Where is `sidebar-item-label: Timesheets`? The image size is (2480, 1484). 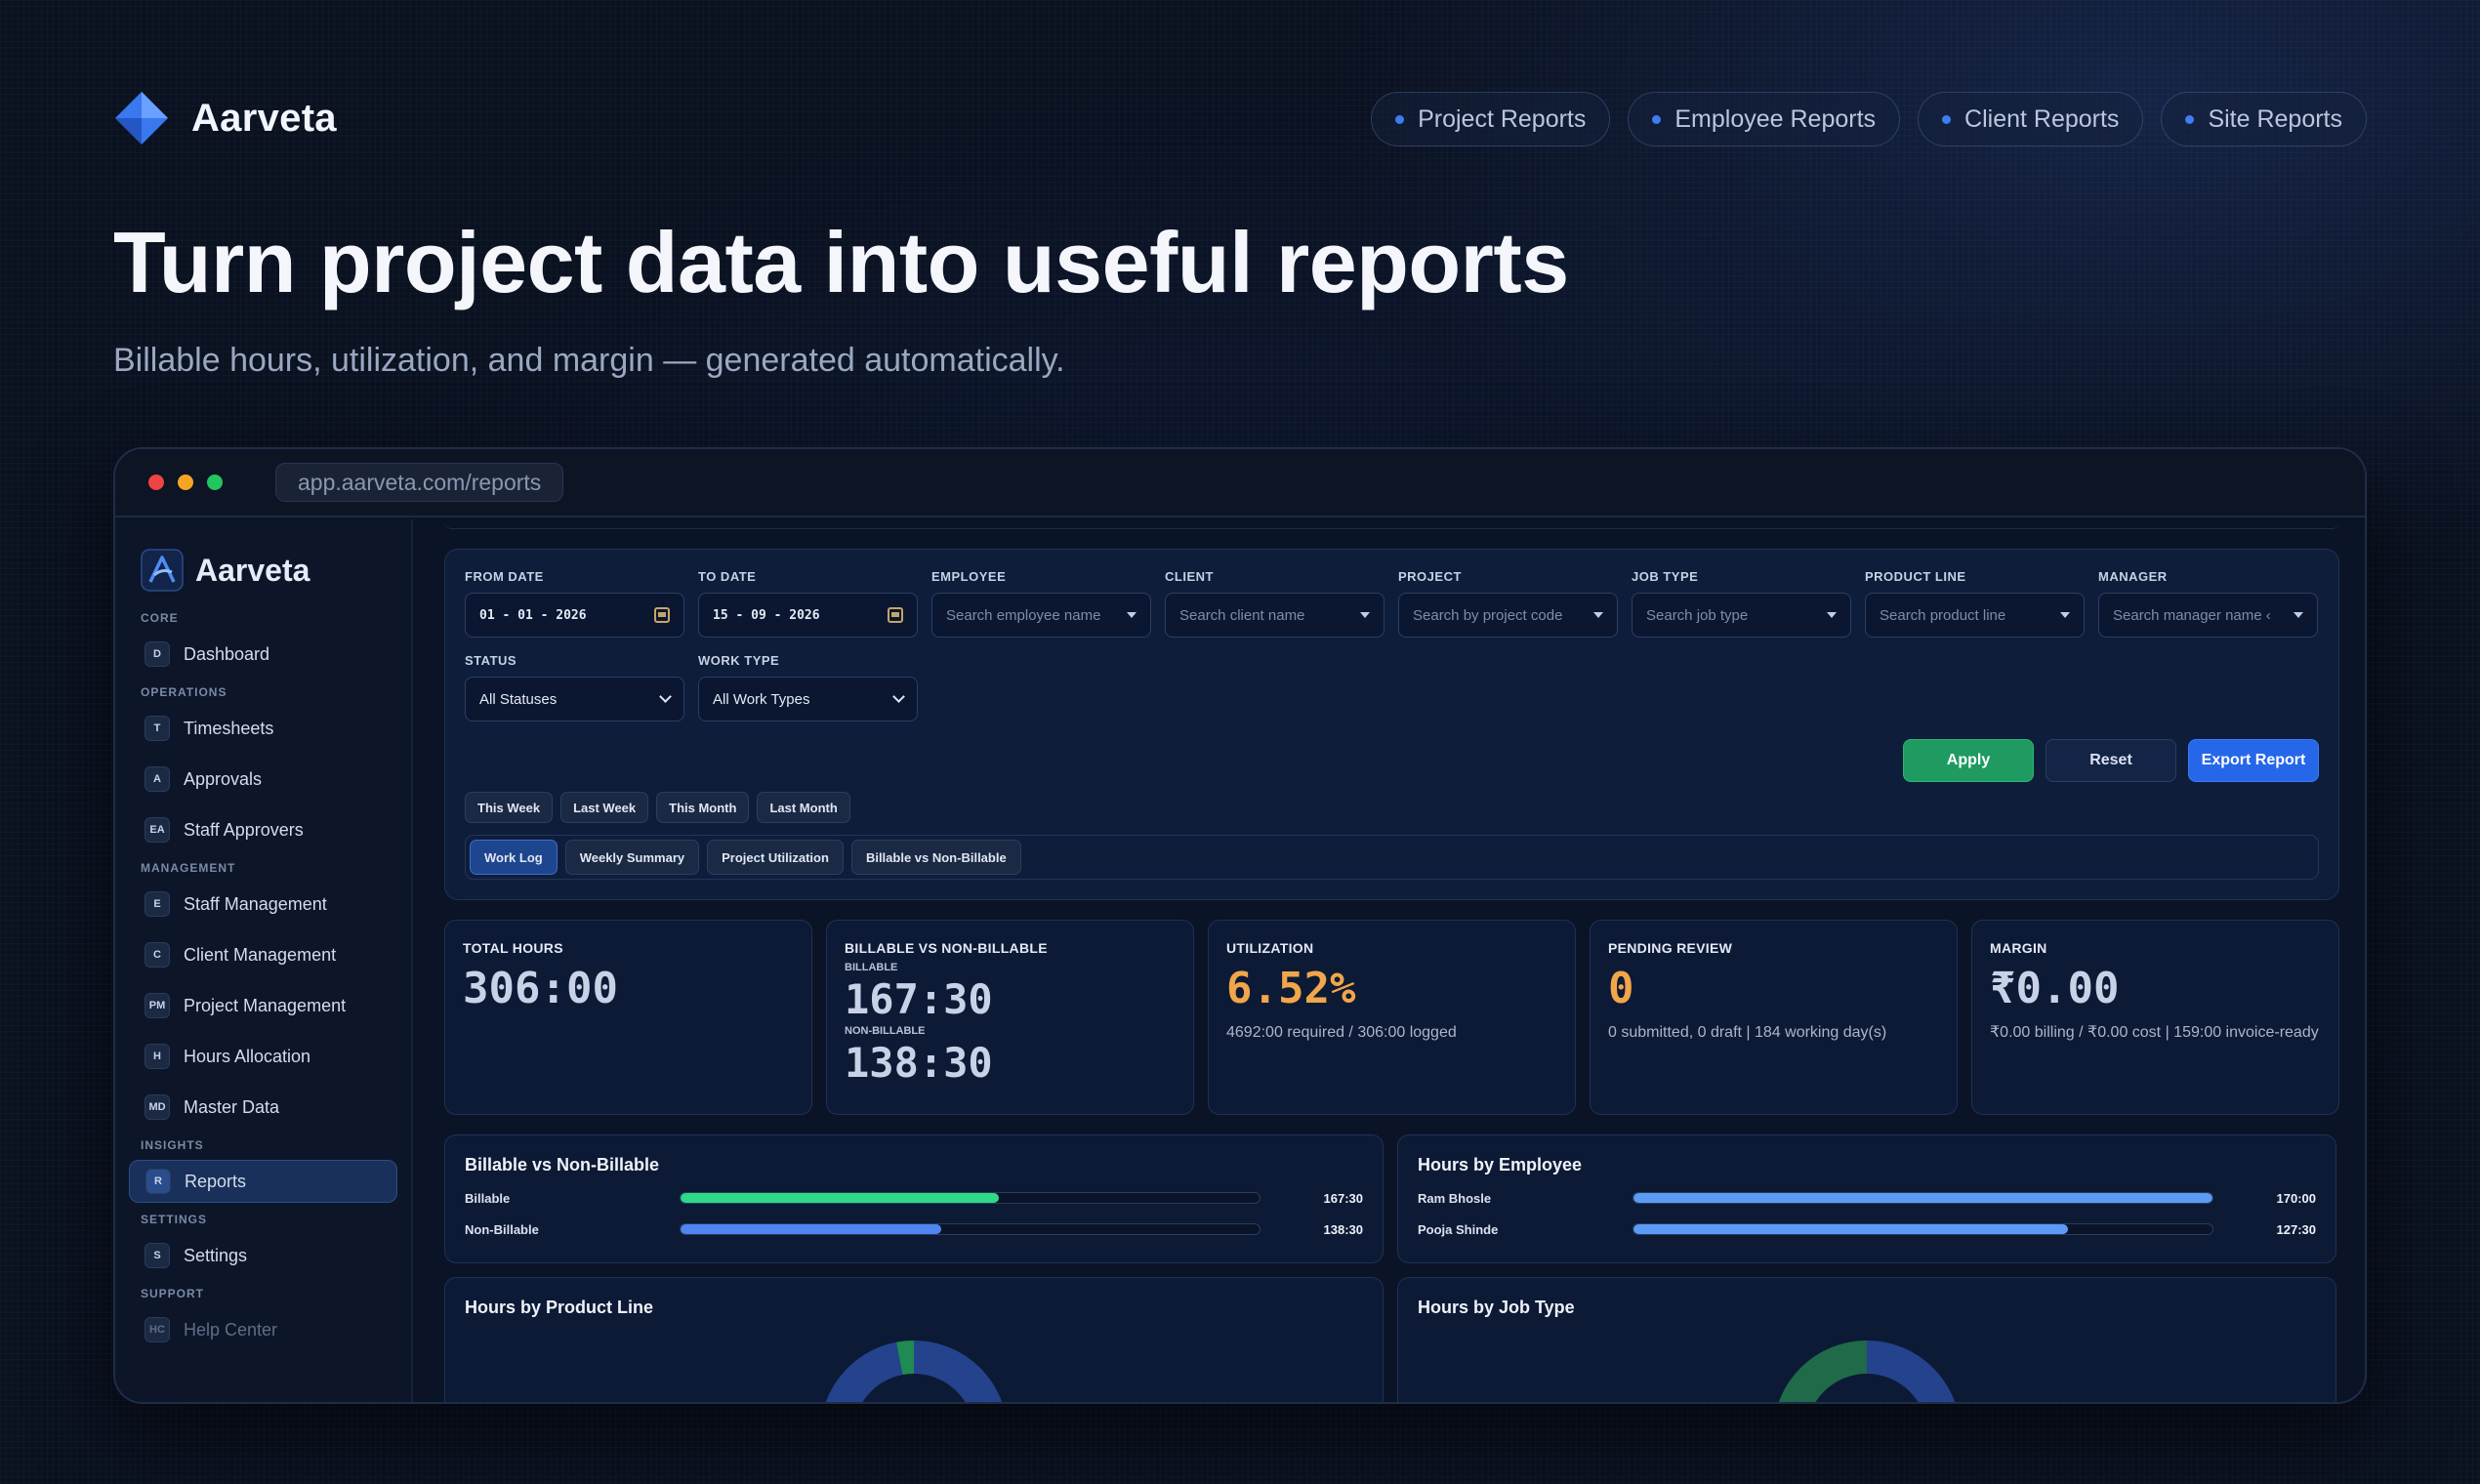
sidebar-item-label: Timesheets is located at coordinates (229, 728).